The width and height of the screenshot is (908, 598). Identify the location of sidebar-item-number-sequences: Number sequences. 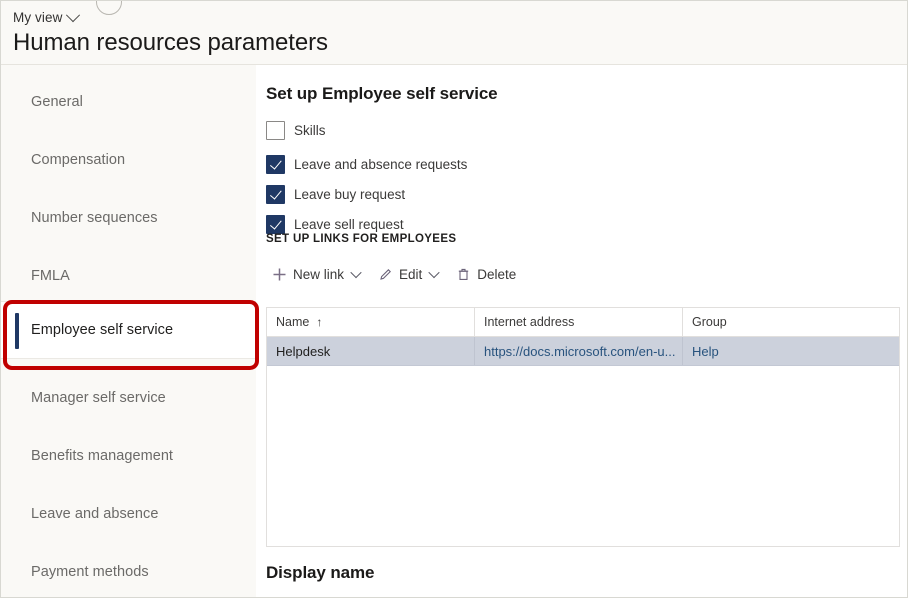
(128, 218).